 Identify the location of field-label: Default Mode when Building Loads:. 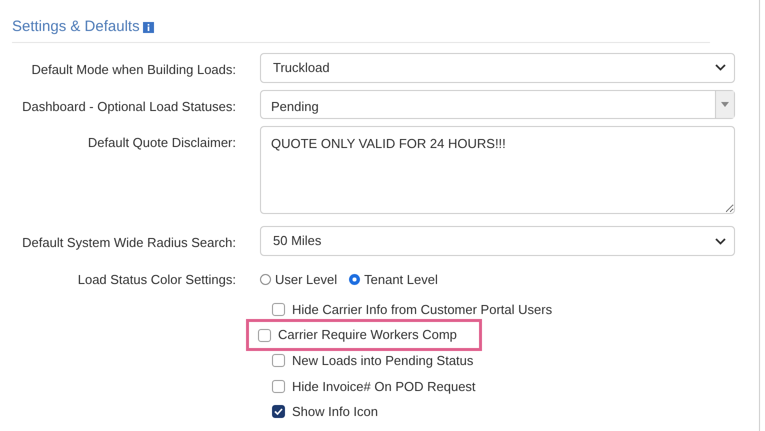
(133, 69).